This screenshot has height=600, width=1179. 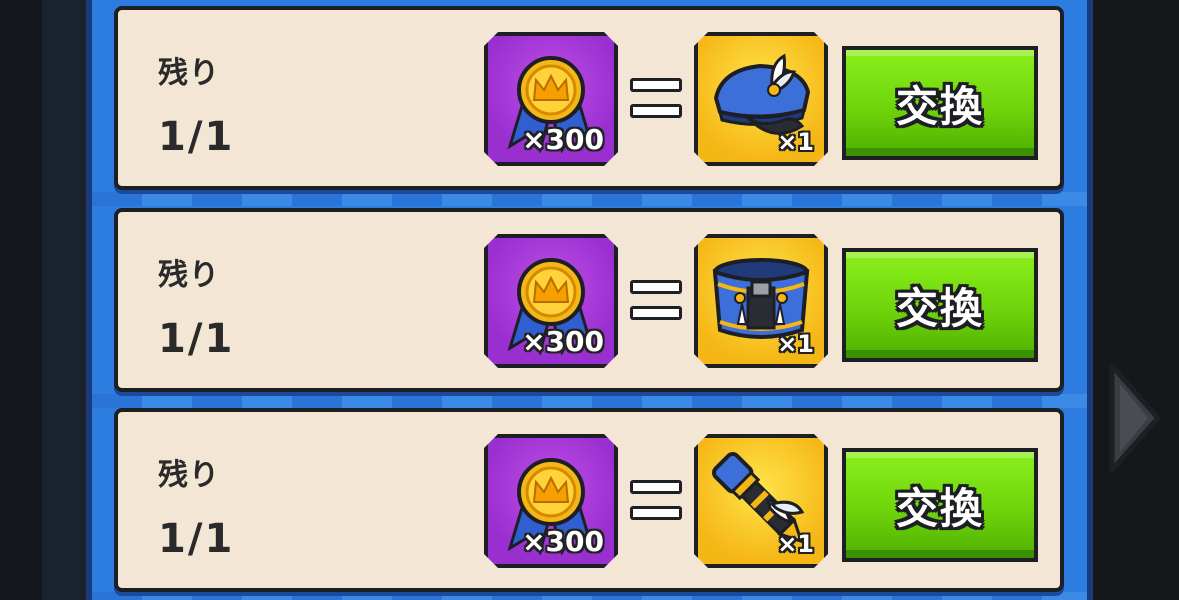 I want to click on right-backdrop, so click(x=1136, y=300).